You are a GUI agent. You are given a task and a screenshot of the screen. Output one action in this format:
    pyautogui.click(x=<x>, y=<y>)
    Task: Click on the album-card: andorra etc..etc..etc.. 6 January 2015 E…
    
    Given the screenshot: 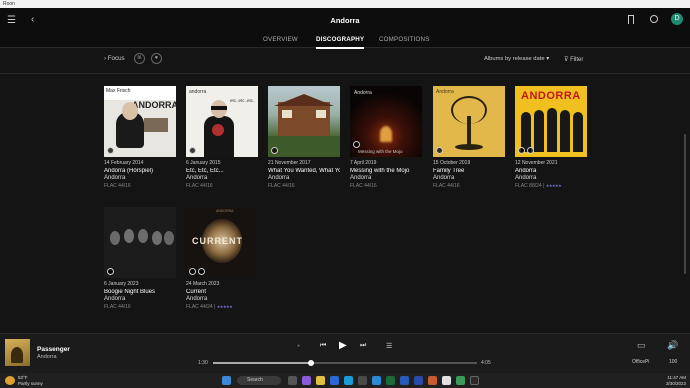 What is the action you would take?
    pyautogui.click(x=222, y=139)
    